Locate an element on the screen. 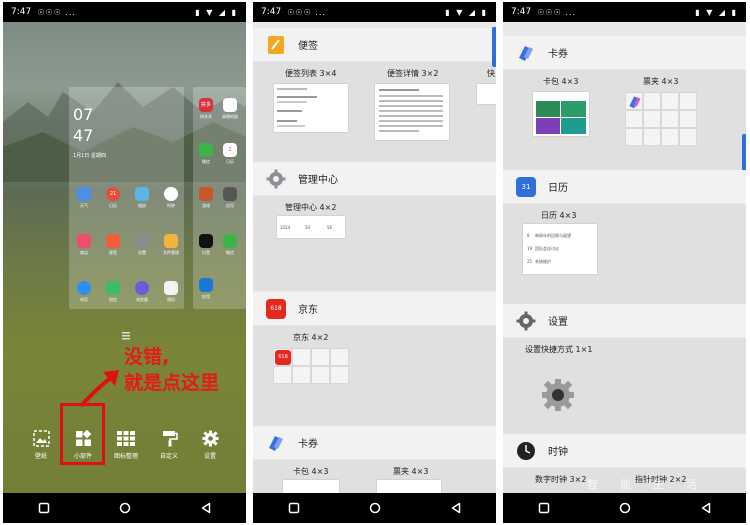 This screenshot has height=525, width=750. preview-app-label: 电话 is located at coordinates (84, 299).